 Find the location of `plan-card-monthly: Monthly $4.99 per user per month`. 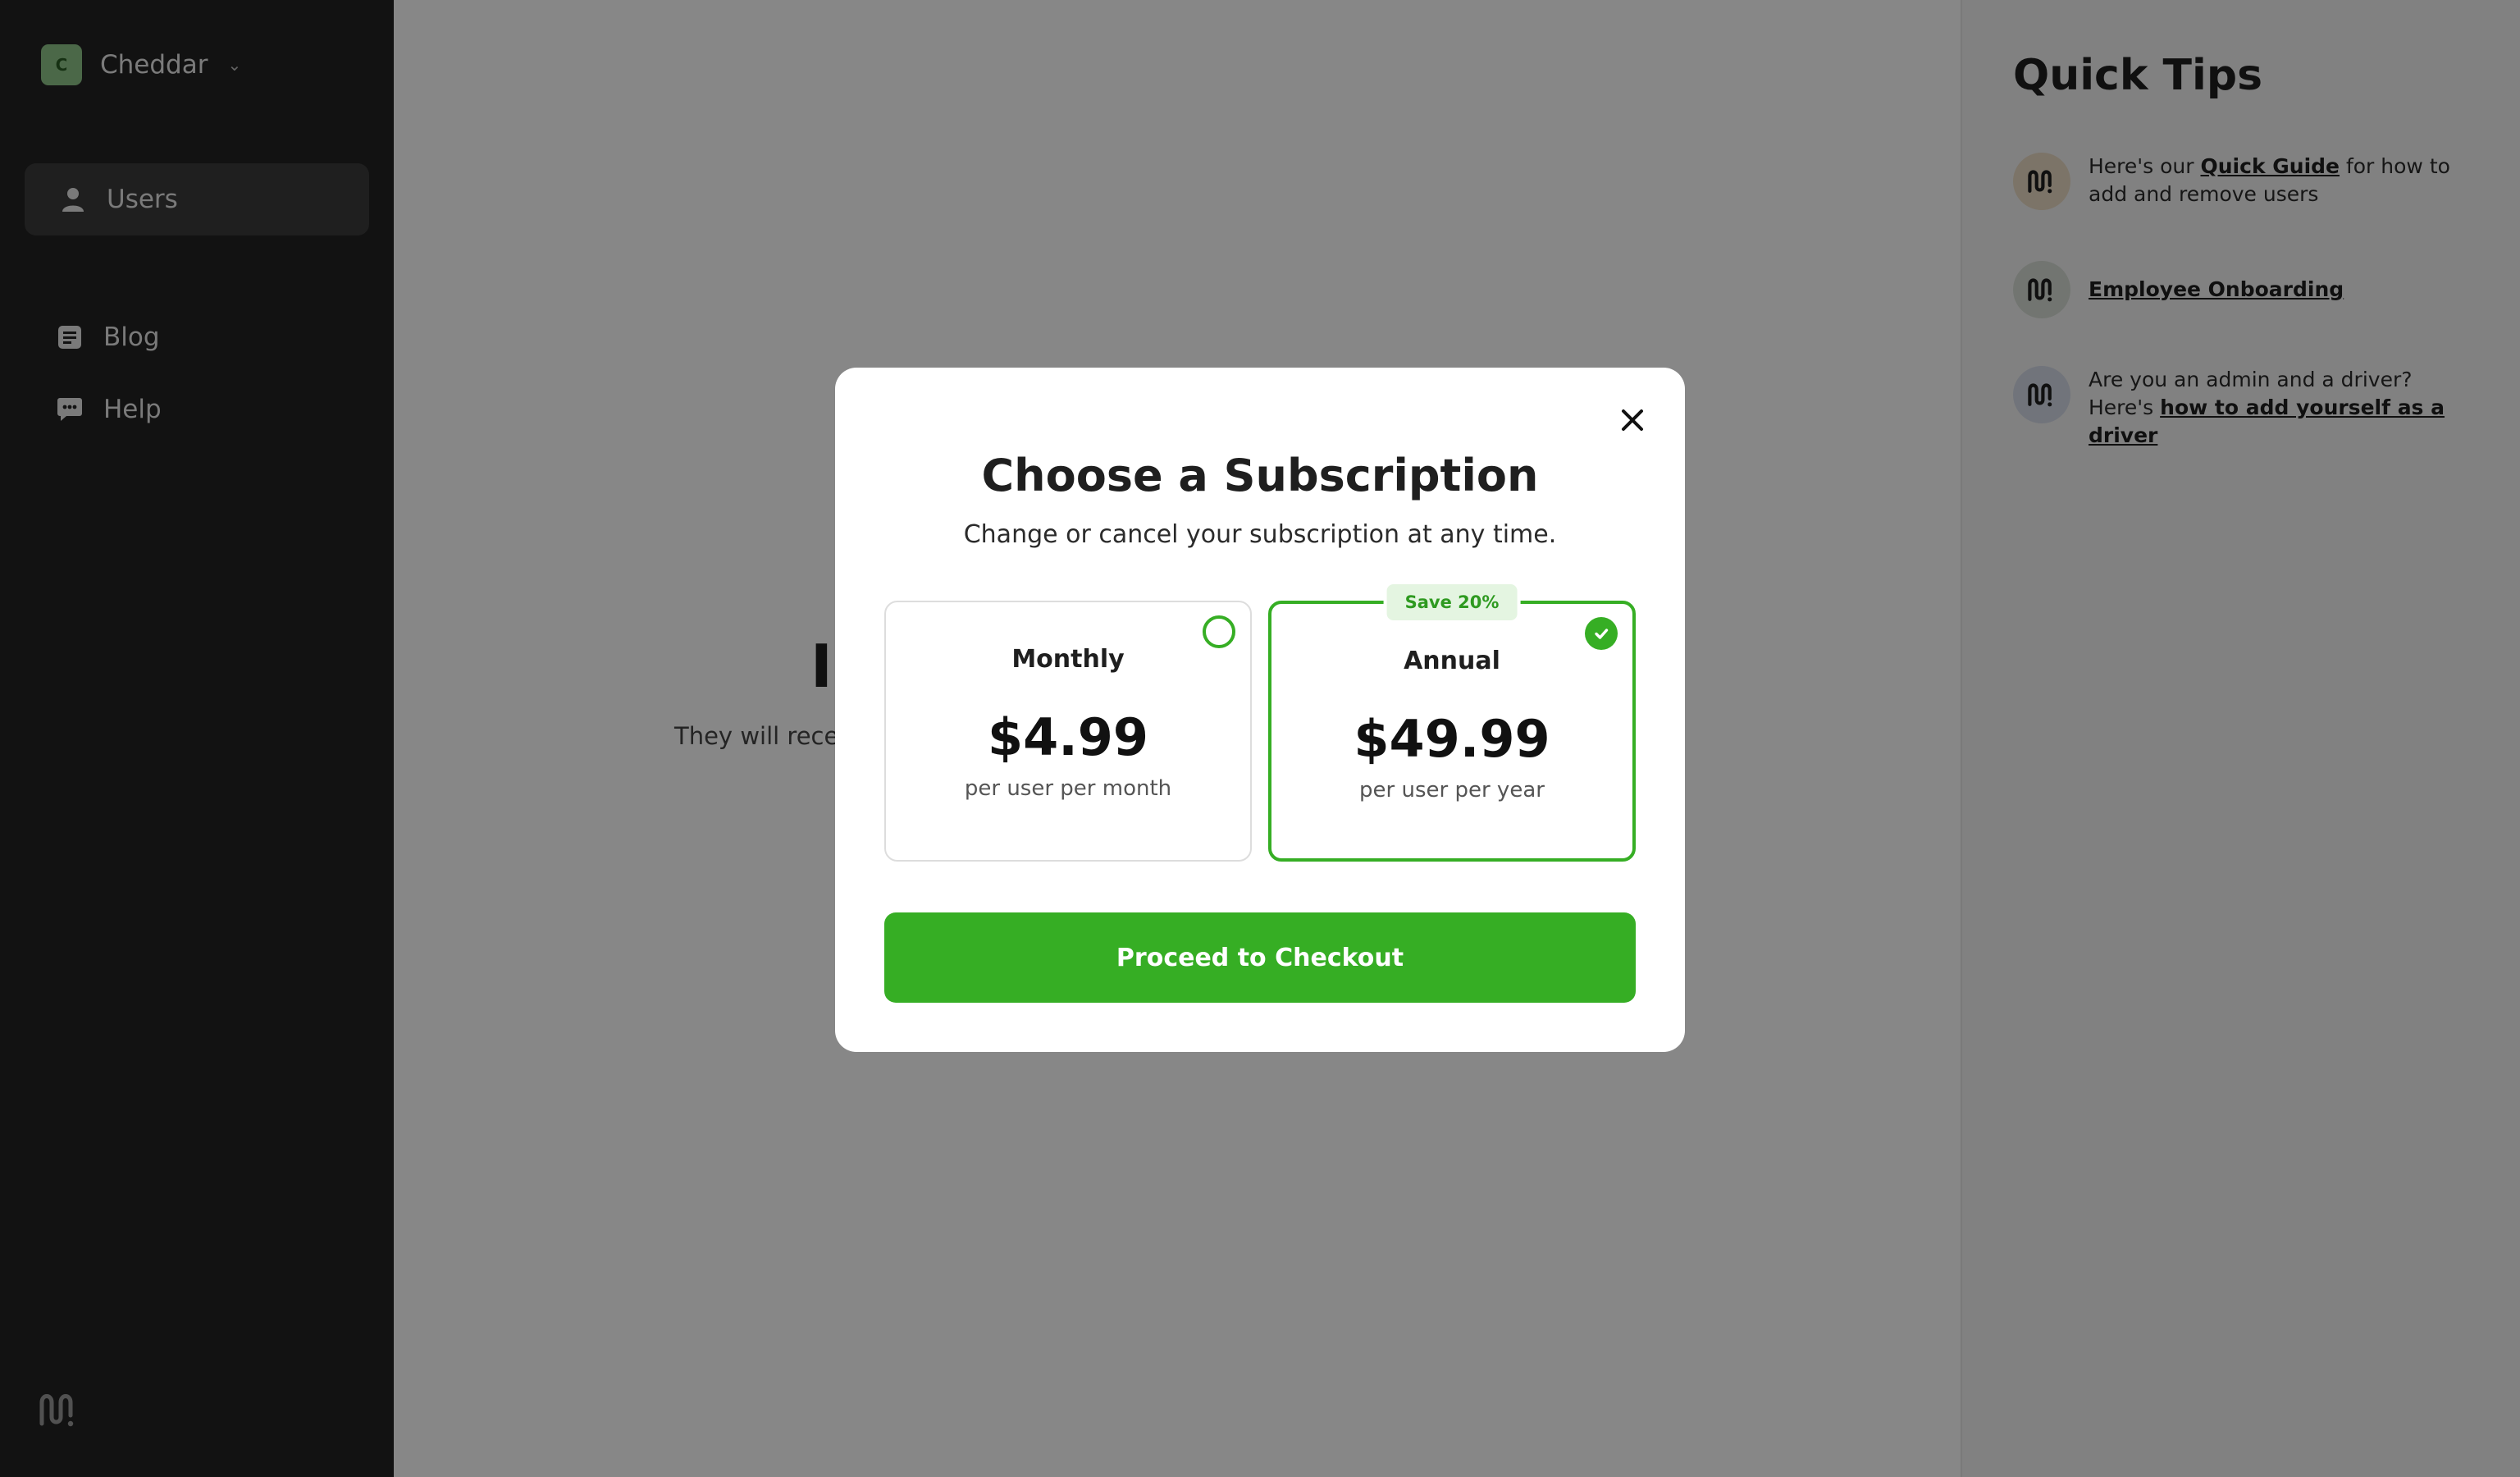

plan-card-monthly: Monthly $4.99 per user per month is located at coordinates (1068, 732).